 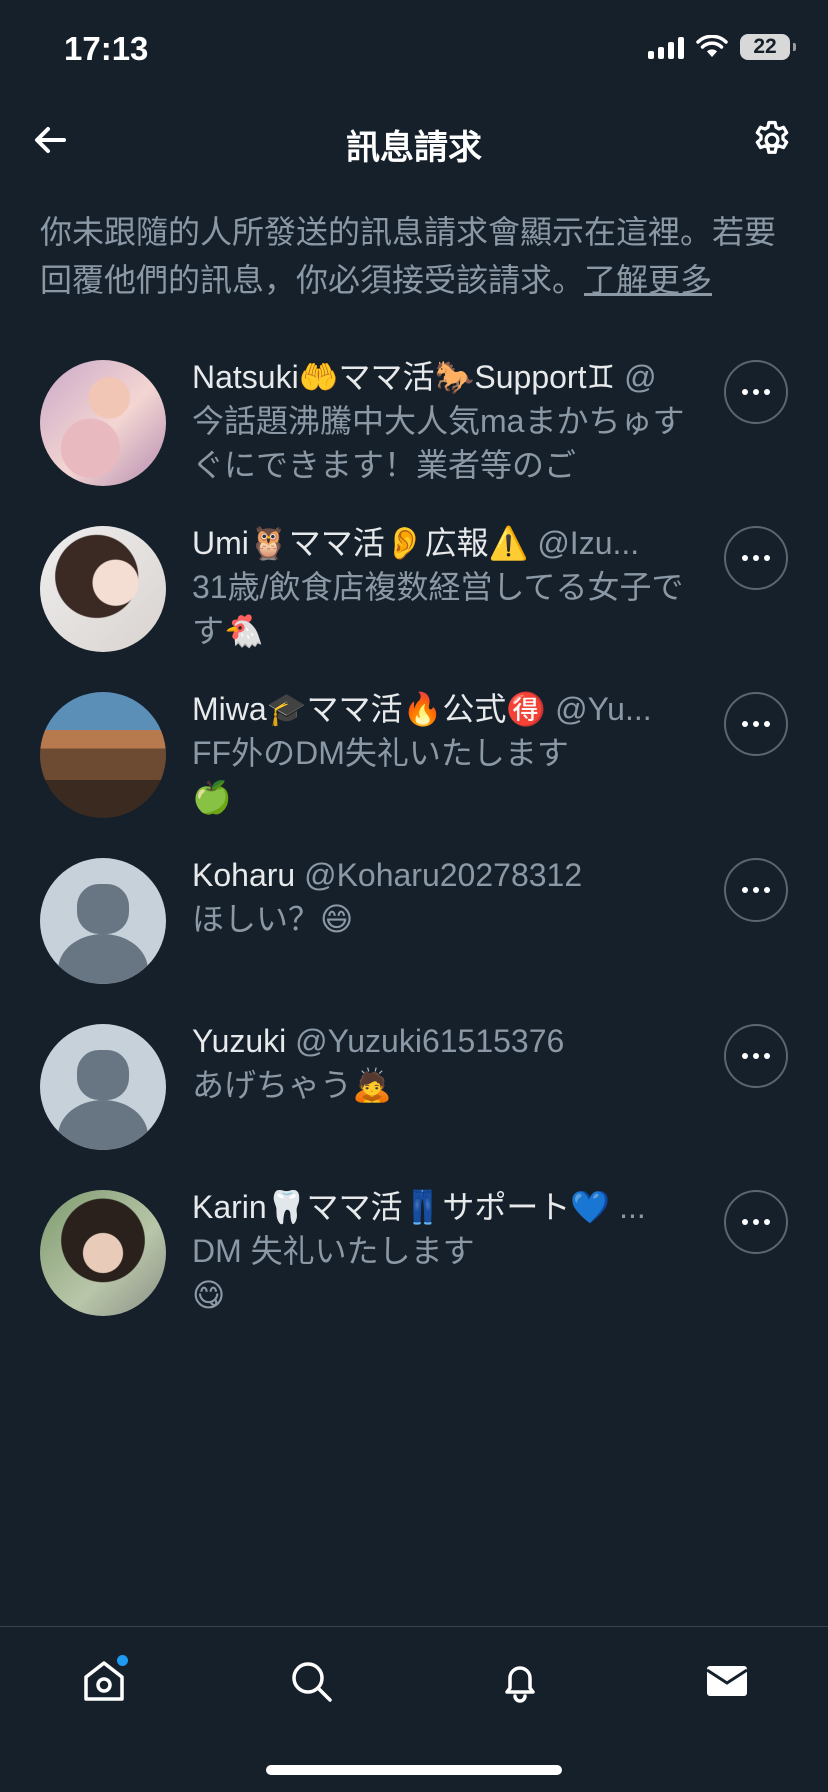 I want to click on learn-more-link: 了解更多, so click(x=648, y=280).